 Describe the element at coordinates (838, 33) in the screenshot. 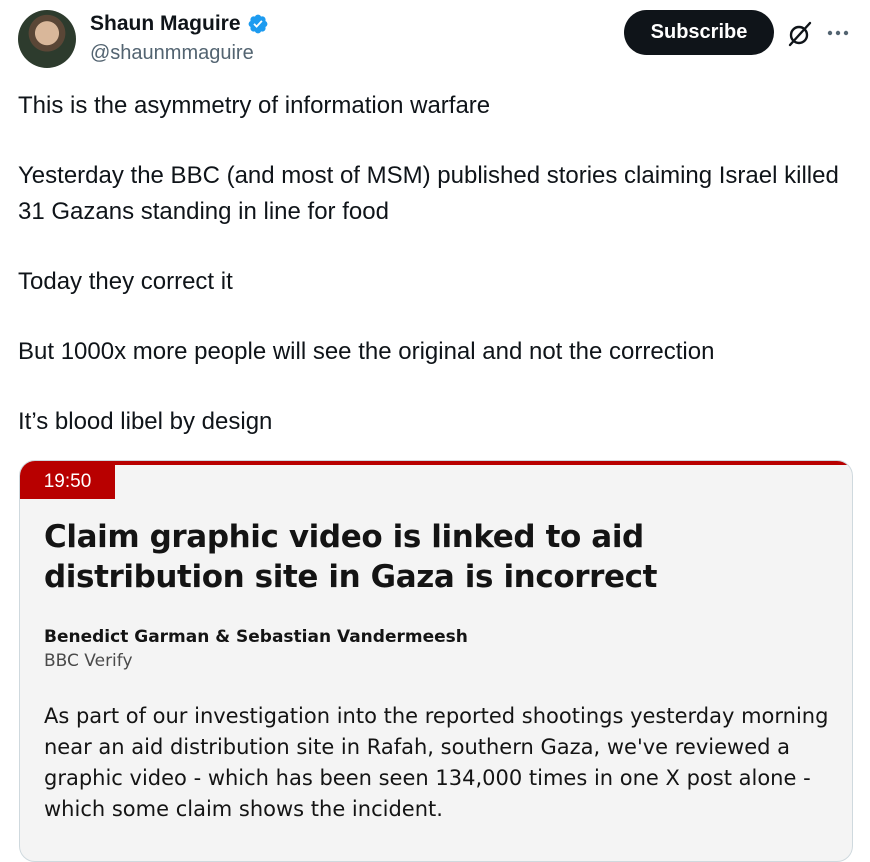

I see `more-icon` at that location.